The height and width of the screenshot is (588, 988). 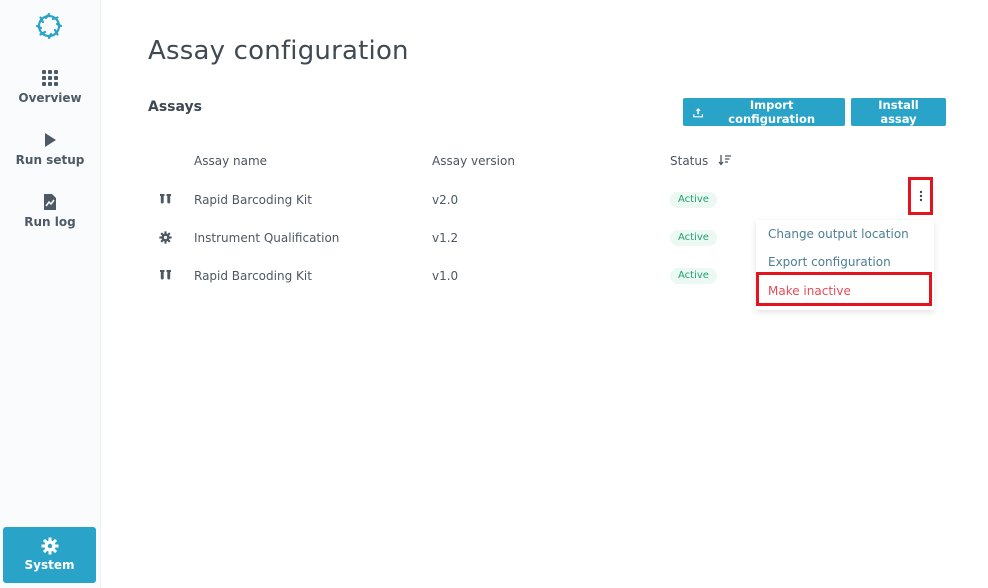 What do you see at coordinates (445, 276) in the screenshot?
I see `row-3-version: v1.0` at bounding box center [445, 276].